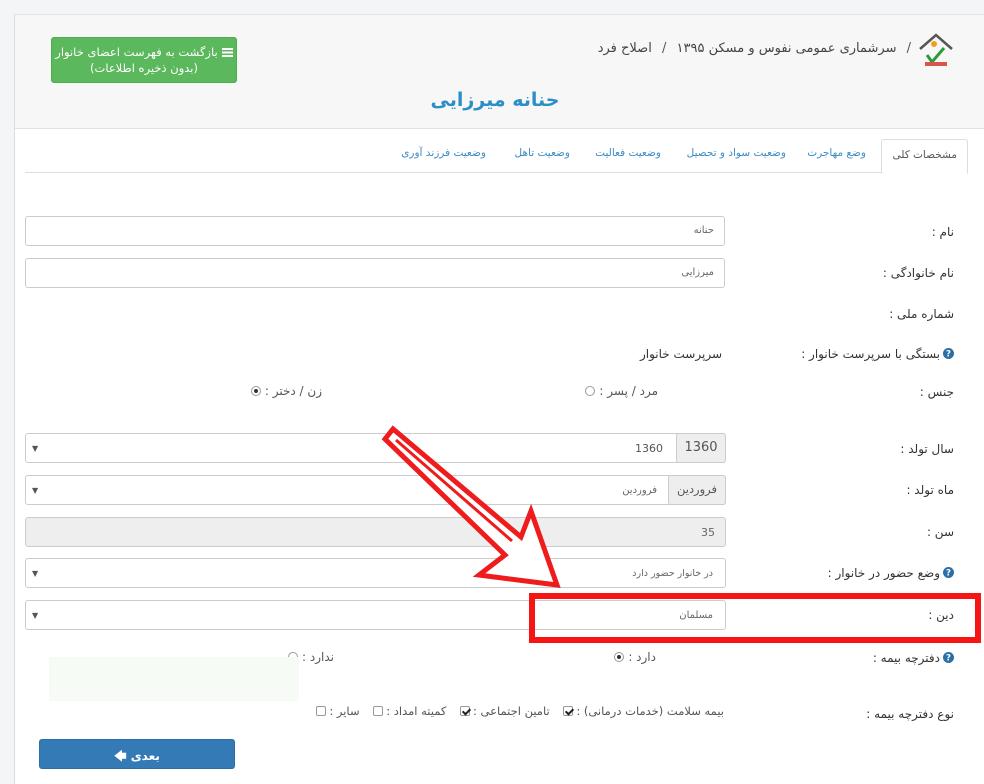  Describe the element at coordinates (701, 448) in the screenshot. I see `birth-year-addon: 1360` at that location.